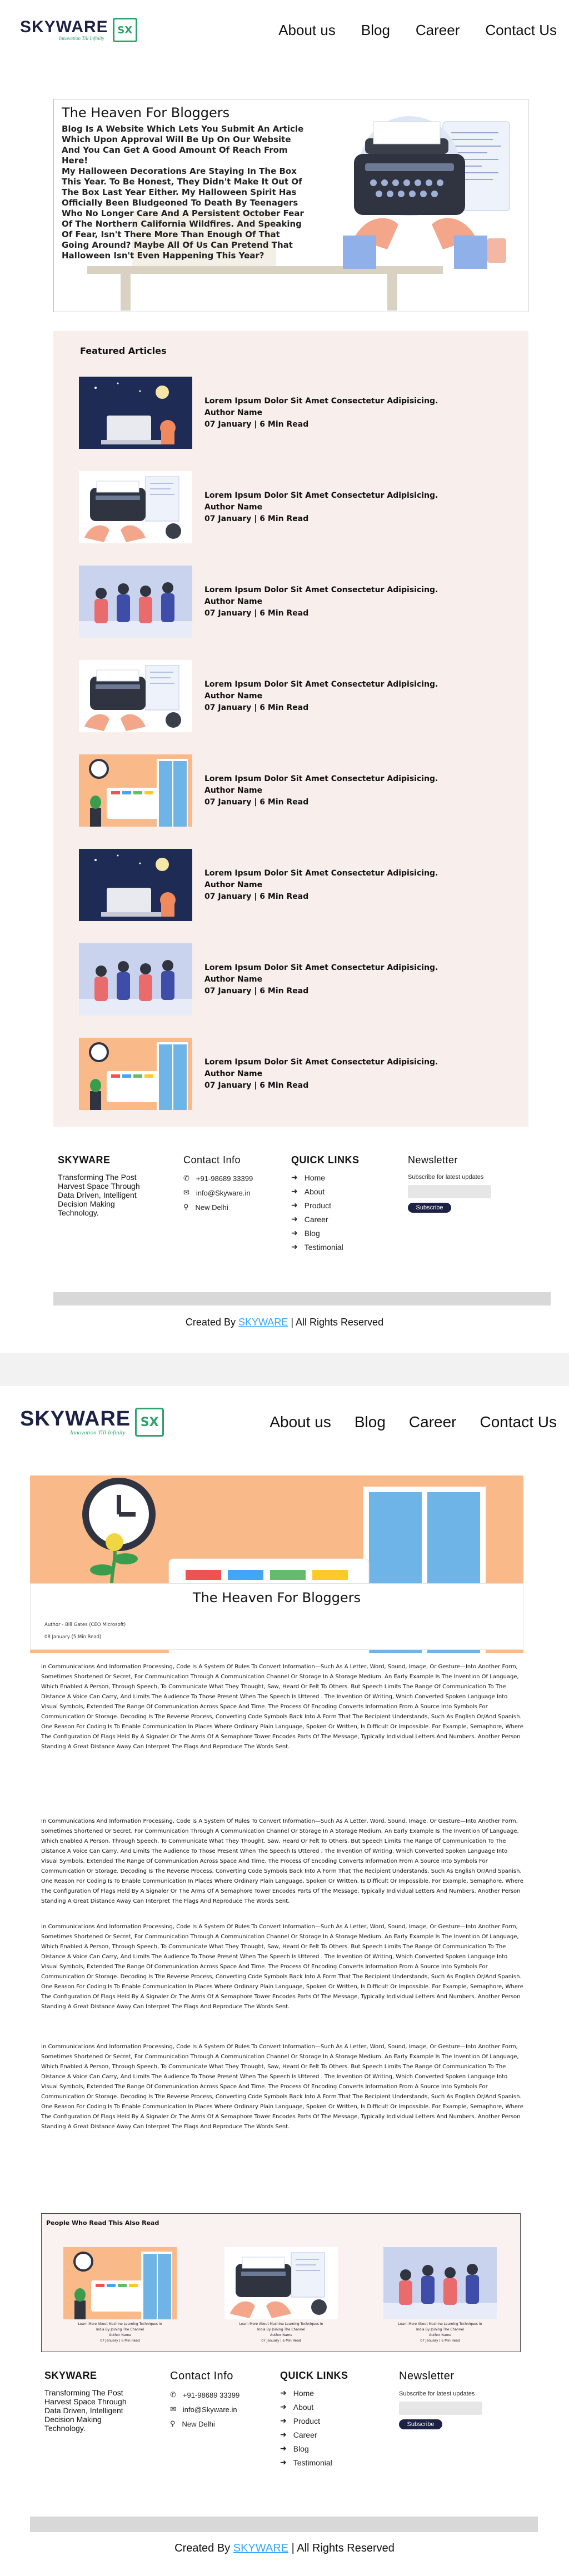 Image resolution: width=569 pixels, height=2576 pixels. Describe the element at coordinates (375, 30) in the screenshot. I see `nav-blog: Blog` at that location.